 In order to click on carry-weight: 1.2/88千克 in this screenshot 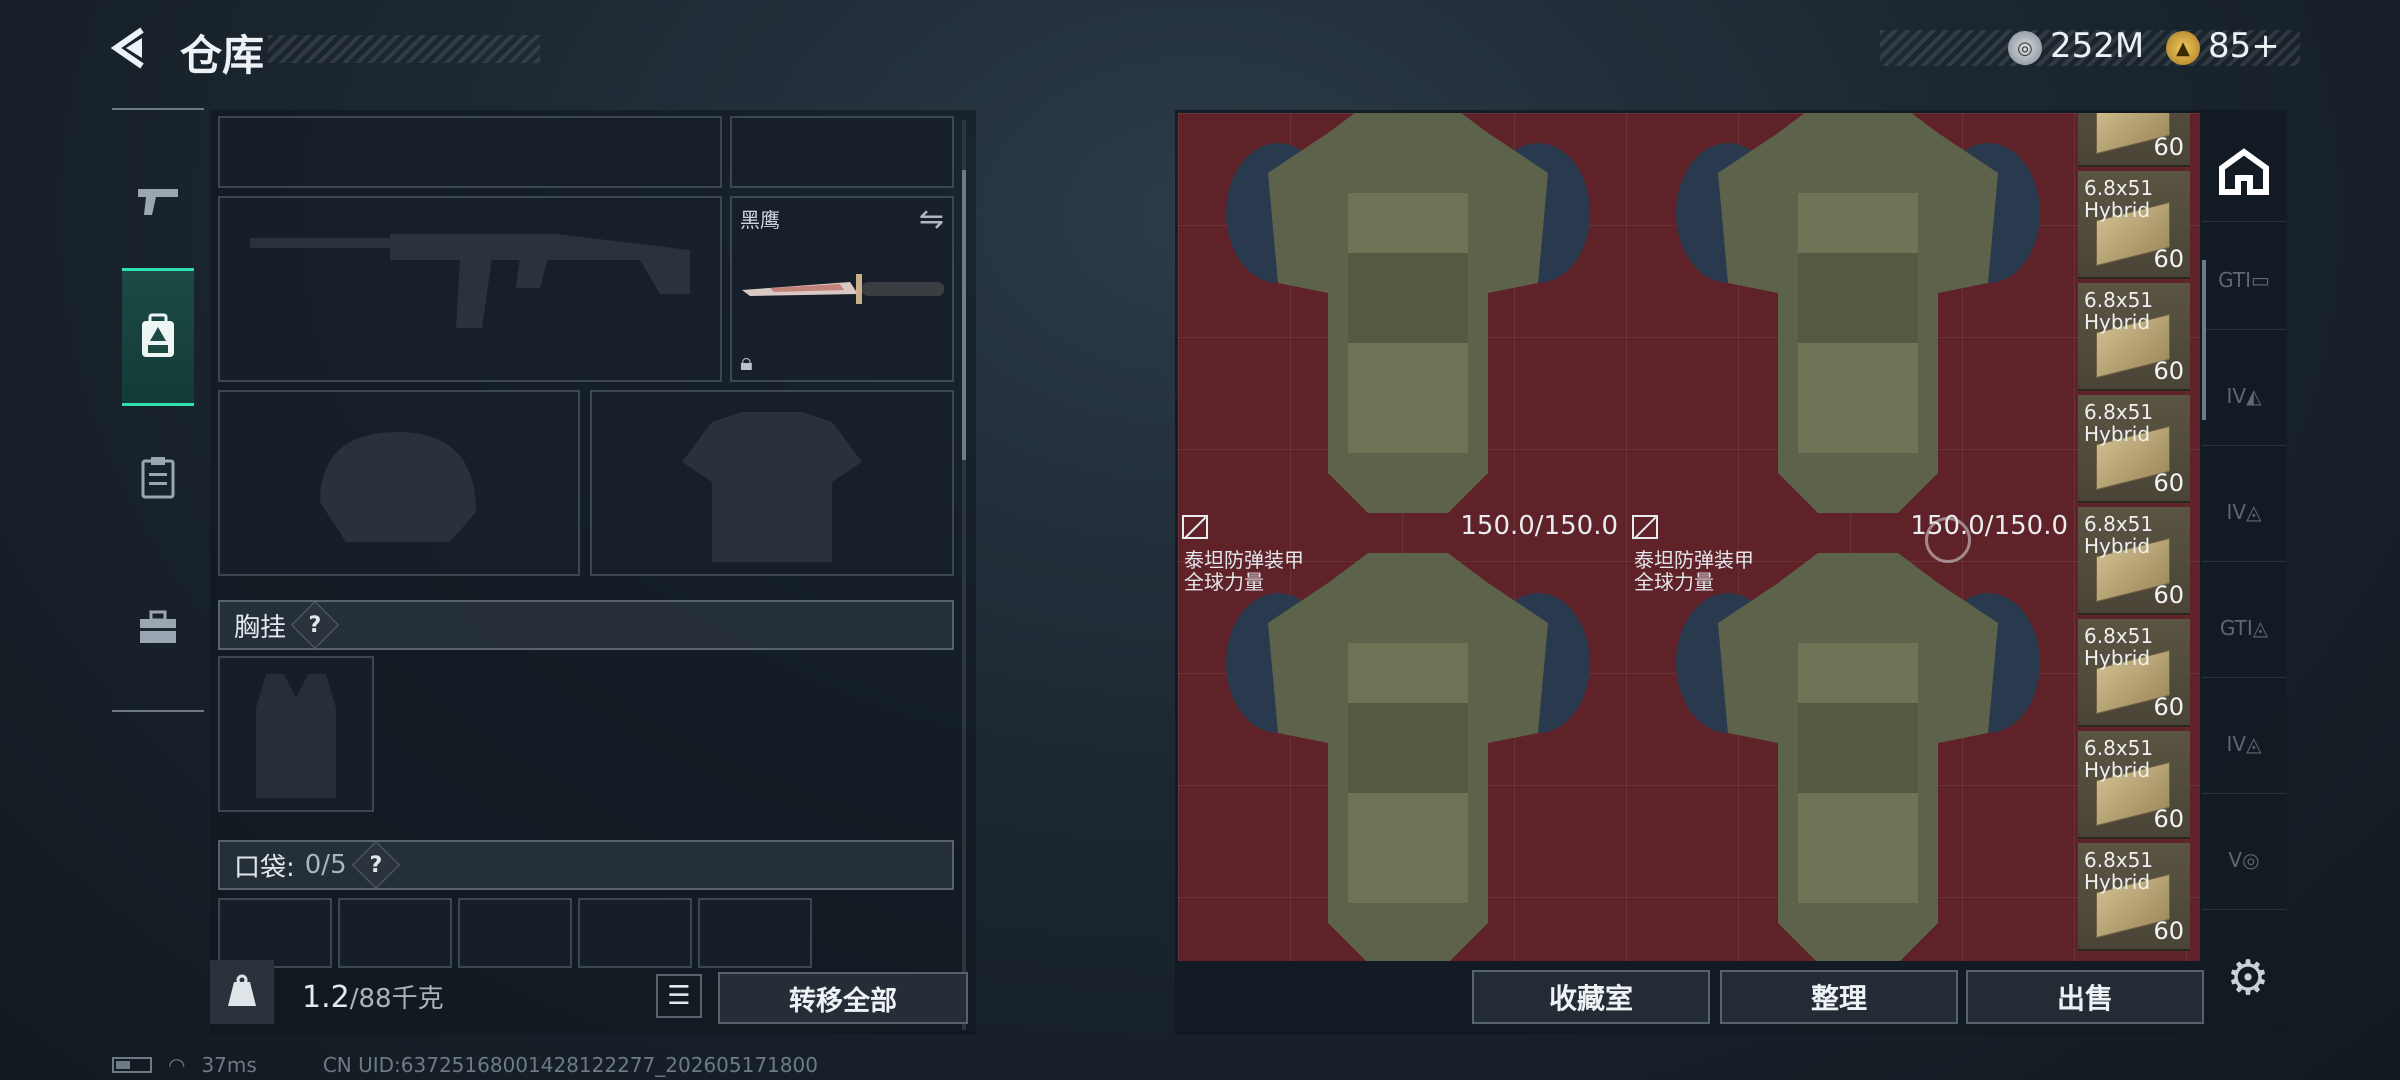, I will do `click(373, 996)`.